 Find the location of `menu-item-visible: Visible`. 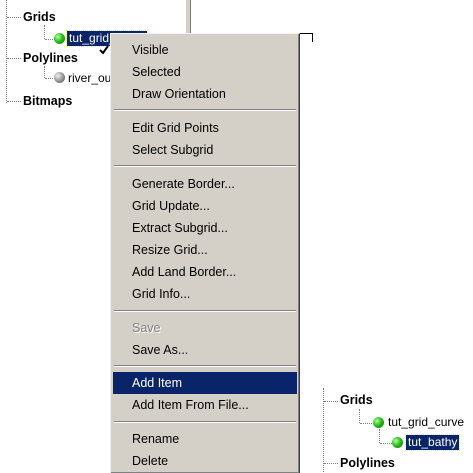

menu-item-visible: Visible is located at coordinates (198, 50).